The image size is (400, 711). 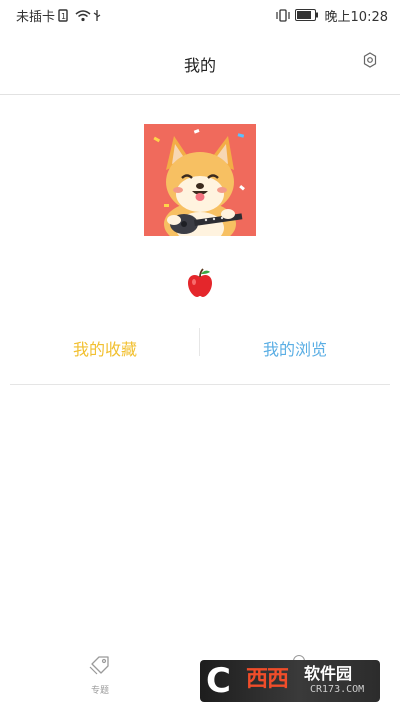 What do you see at coordinates (200, 283) in the screenshot?
I see `apple-icon` at bounding box center [200, 283].